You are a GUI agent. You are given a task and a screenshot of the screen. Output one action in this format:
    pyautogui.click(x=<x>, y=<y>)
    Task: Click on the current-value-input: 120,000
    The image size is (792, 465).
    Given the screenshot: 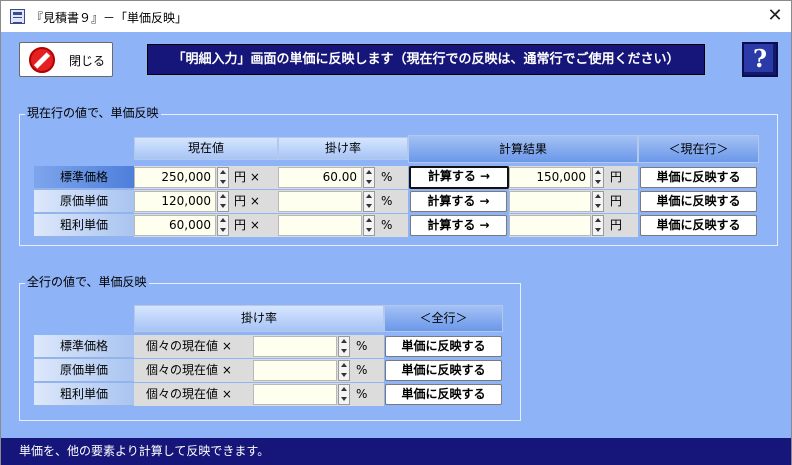 What is the action you would take?
    pyautogui.click(x=175, y=201)
    